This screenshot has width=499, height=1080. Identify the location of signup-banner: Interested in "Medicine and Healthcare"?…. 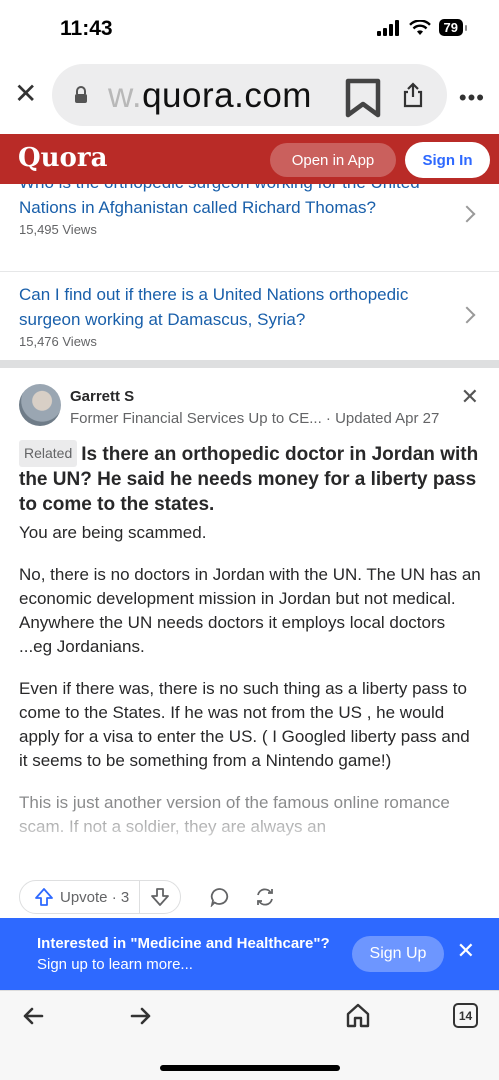
(249, 954).